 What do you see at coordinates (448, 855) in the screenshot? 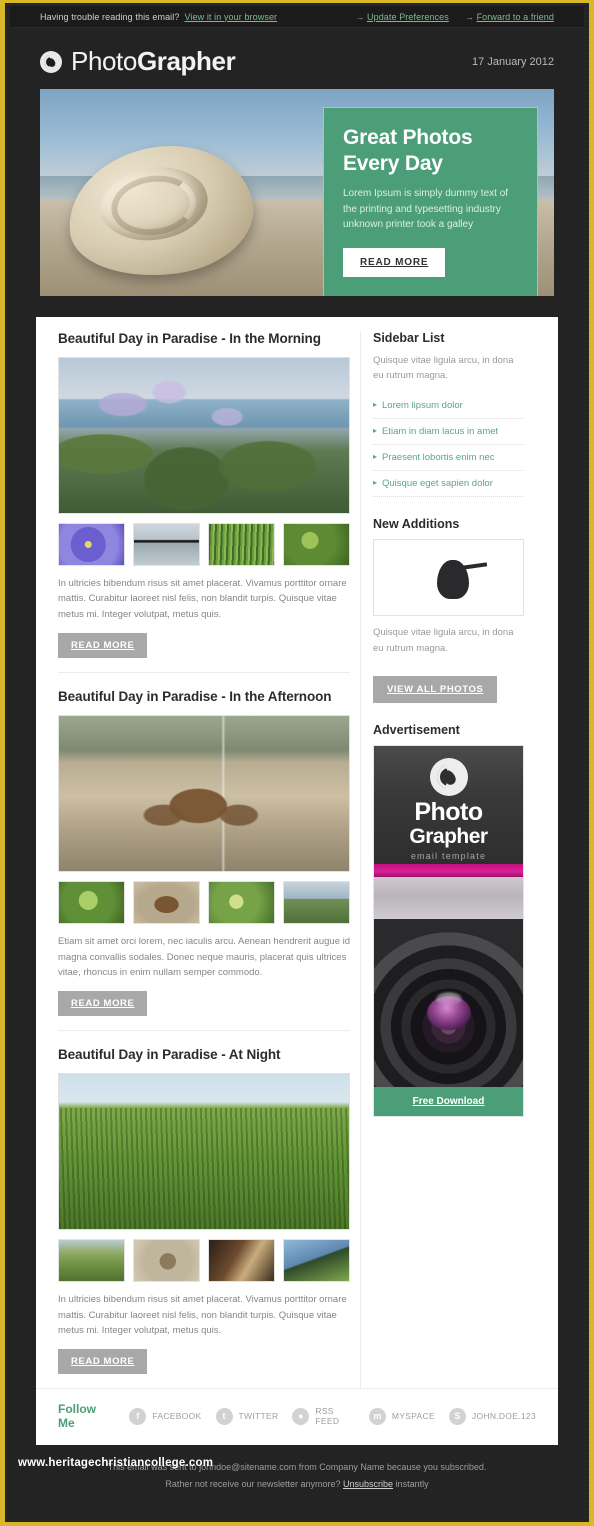
I see `ad-subtitle: email template` at bounding box center [448, 855].